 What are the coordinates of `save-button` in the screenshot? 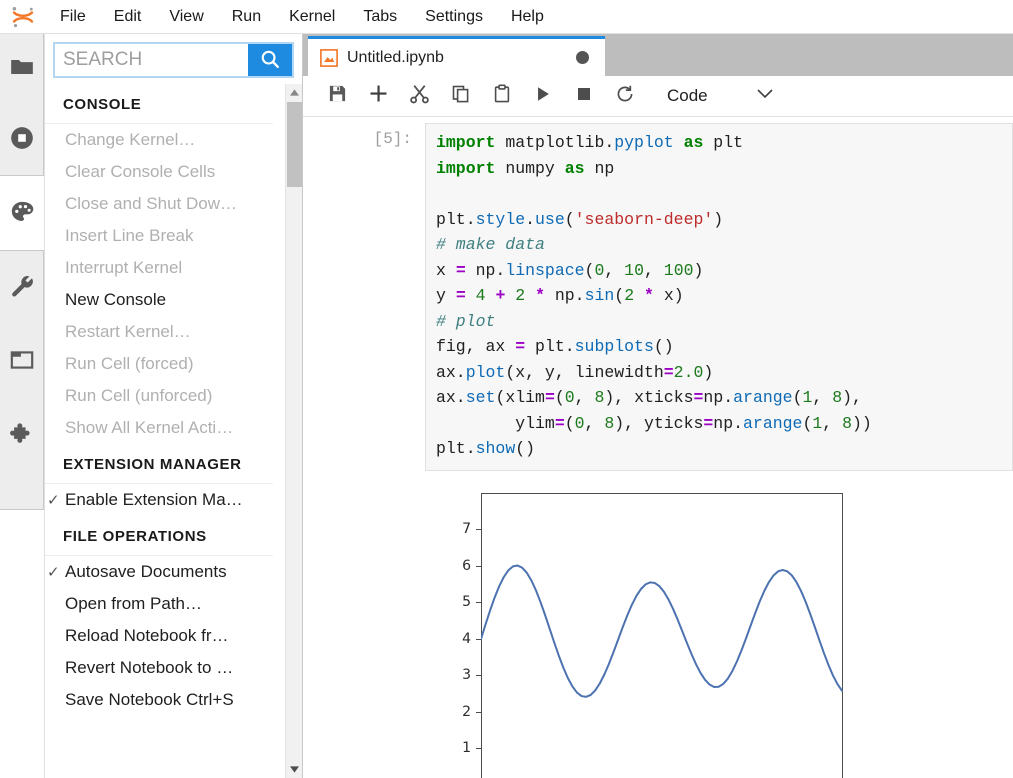 It's located at (337, 96).